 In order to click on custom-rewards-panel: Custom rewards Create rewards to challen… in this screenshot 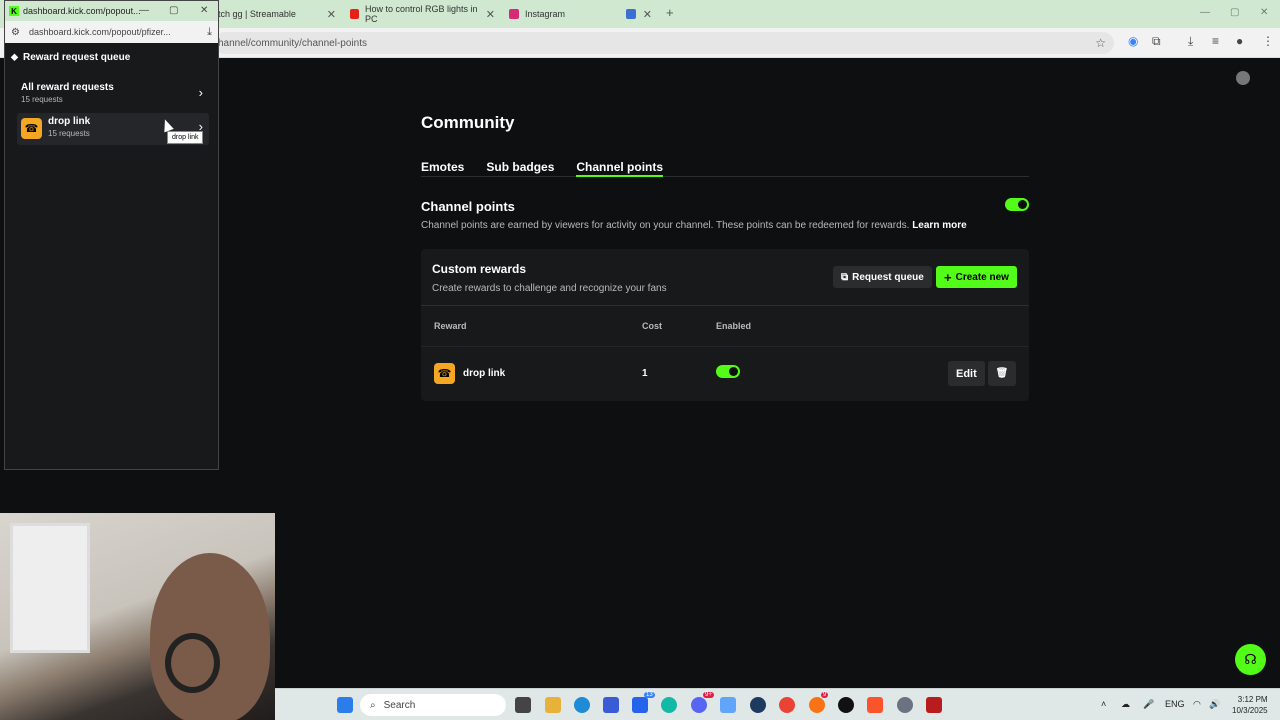, I will do `click(725, 325)`.